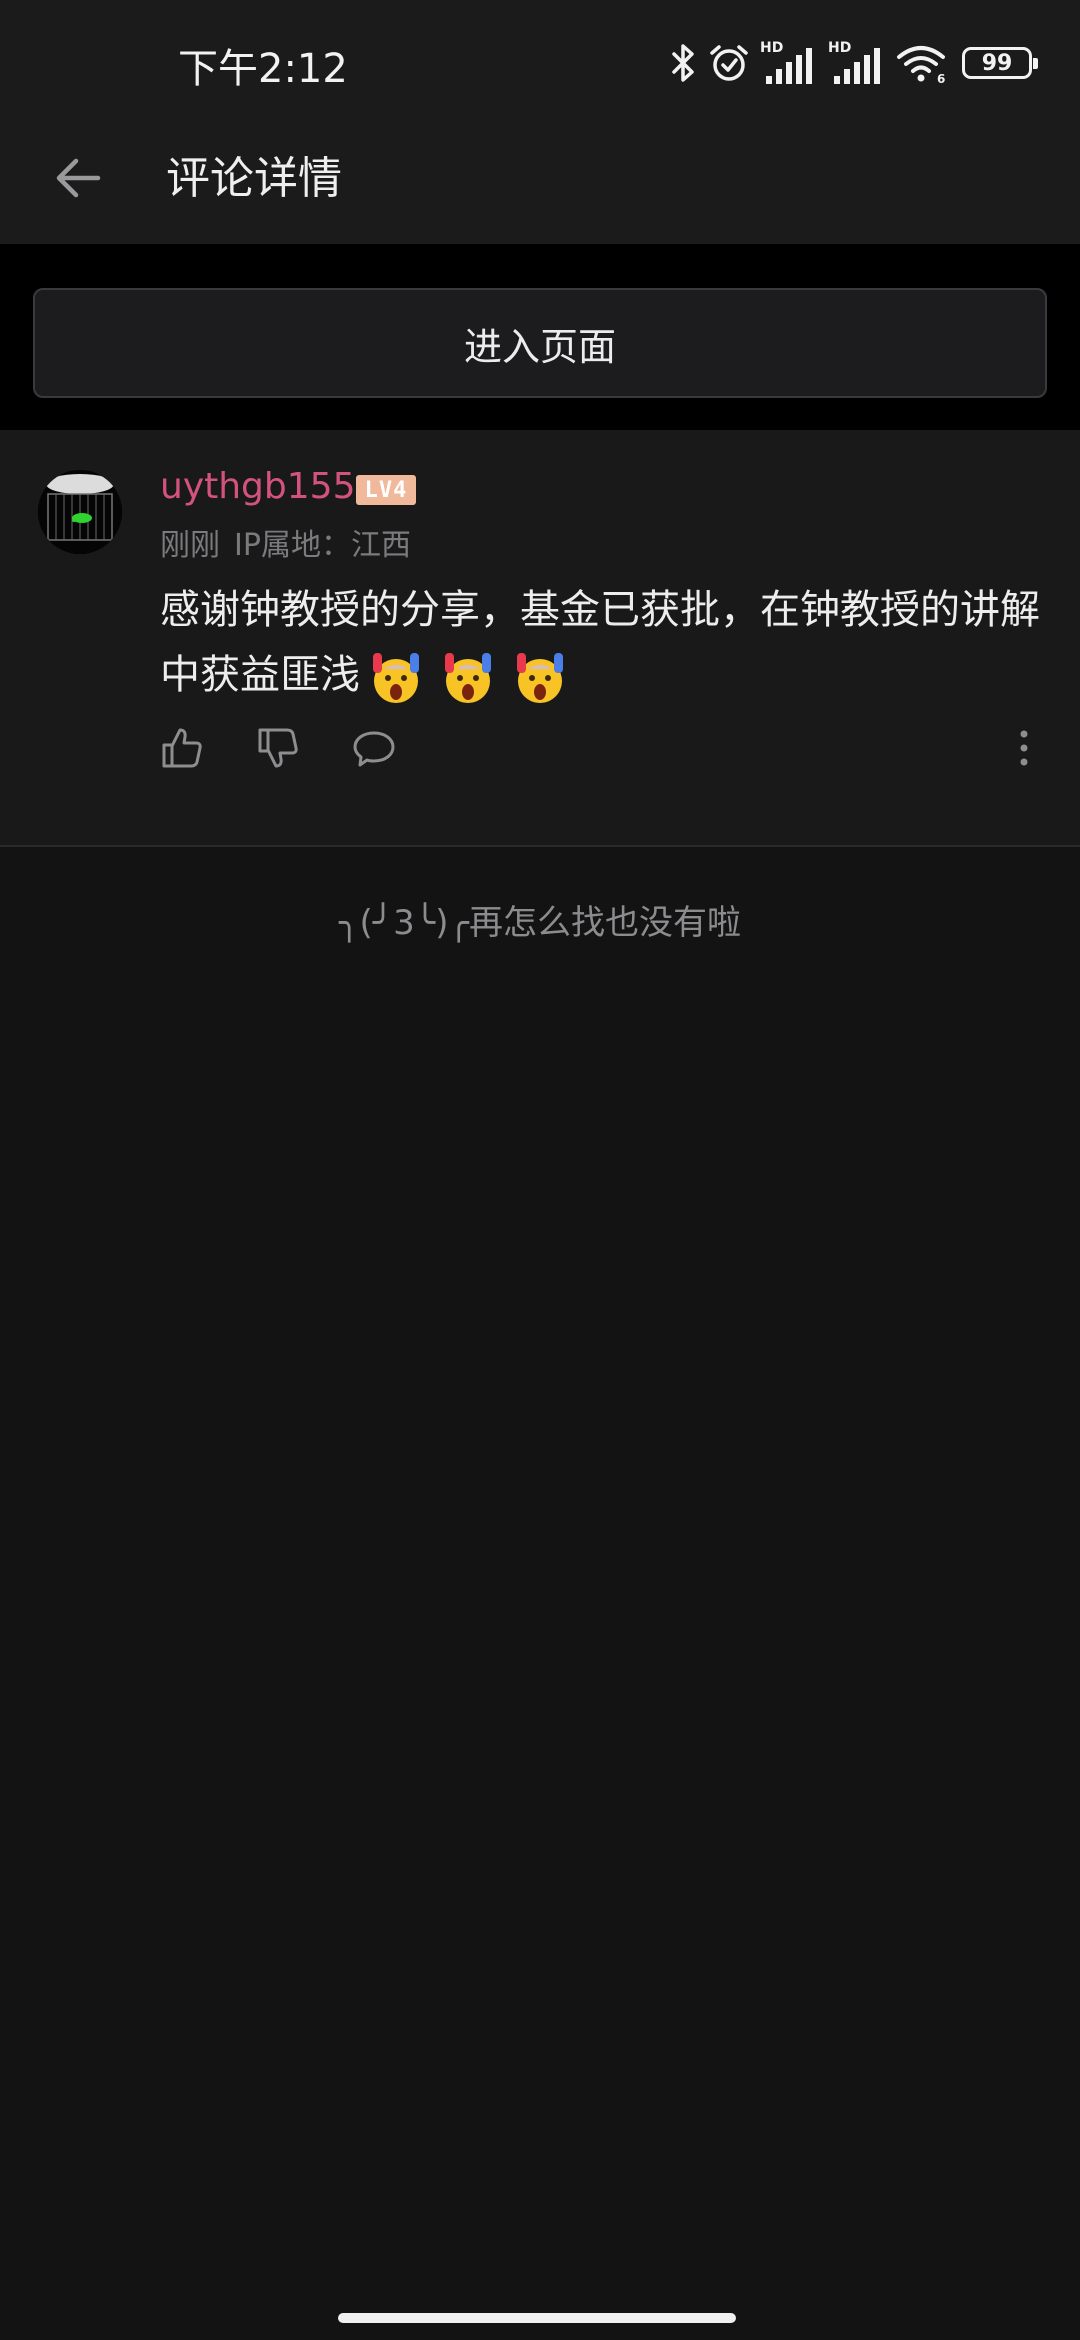 Image resolution: width=1080 pixels, height=2340 pixels. I want to click on back-button, so click(78, 178).